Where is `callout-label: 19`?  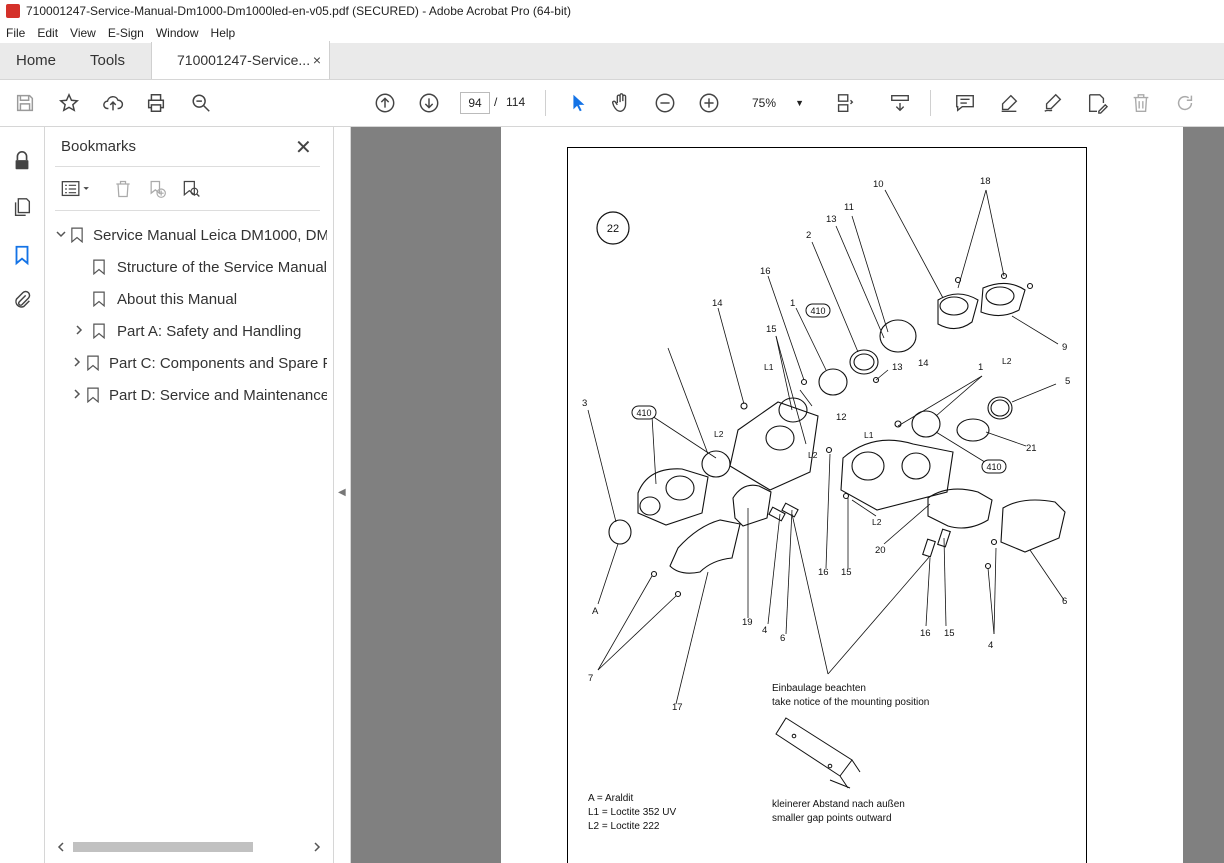 callout-label: 19 is located at coordinates (747, 622).